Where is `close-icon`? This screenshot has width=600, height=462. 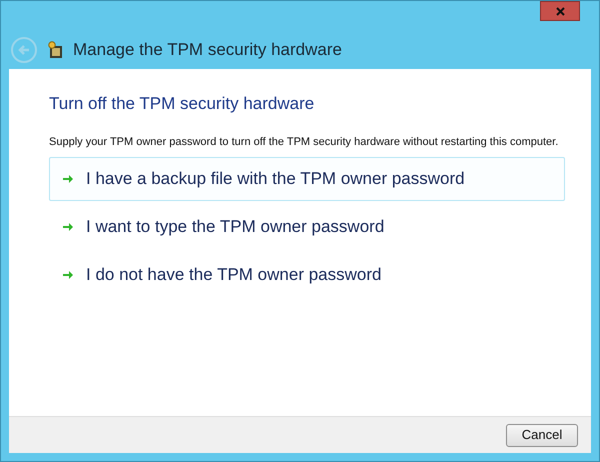
close-icon is located at coordinates (560, 11).